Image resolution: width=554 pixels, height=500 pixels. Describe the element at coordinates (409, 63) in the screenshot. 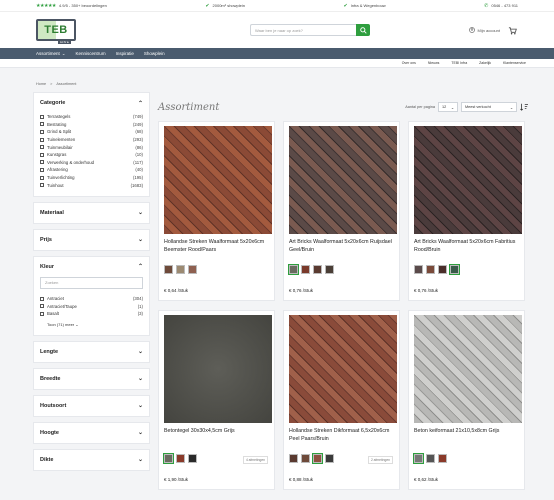

I see `subnav-over-ons: Over ons` at that location.